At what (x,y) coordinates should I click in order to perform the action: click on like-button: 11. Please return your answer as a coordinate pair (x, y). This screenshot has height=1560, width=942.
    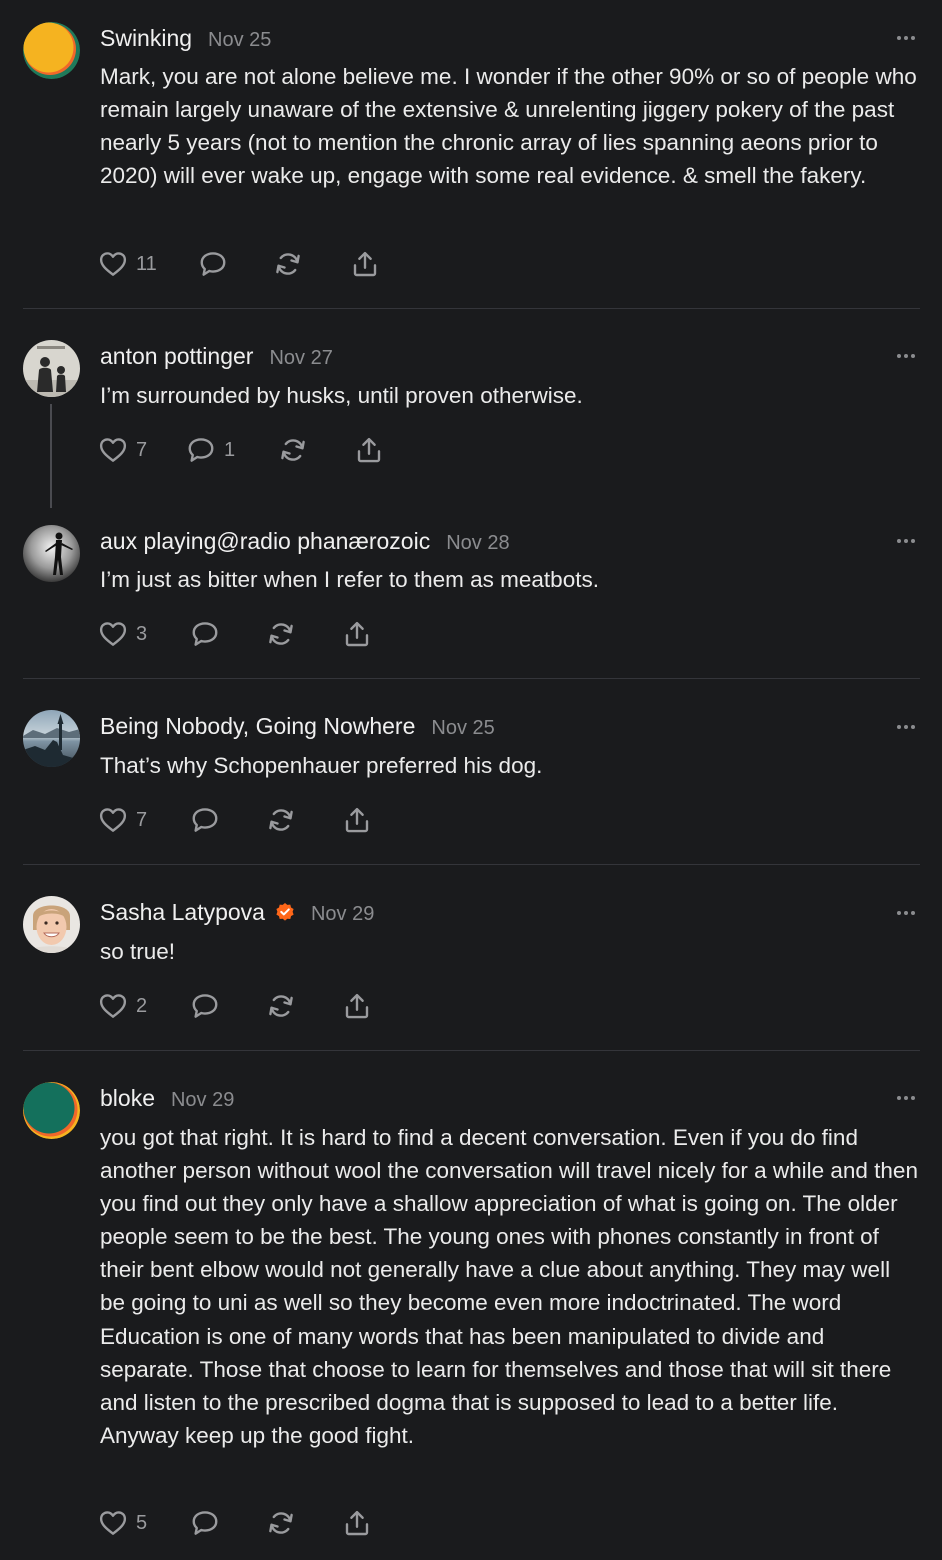
    Looking at the image, I should click on (148, 264).